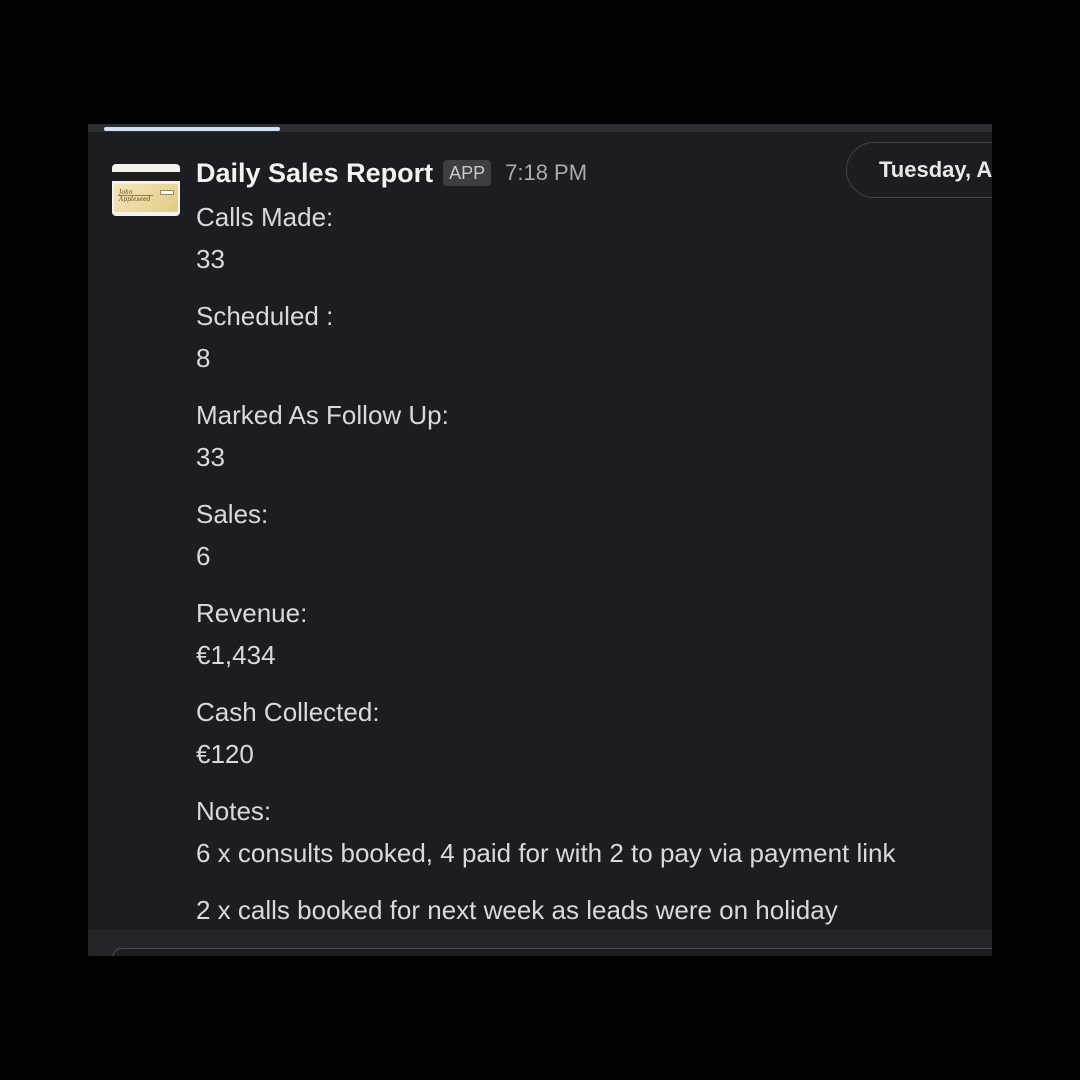 The image size is (1080, 1080). What do you see at coordinates (146, 176) in the screenshot?
I see `card-magnetic-strip` at bounding box center [146, 176].